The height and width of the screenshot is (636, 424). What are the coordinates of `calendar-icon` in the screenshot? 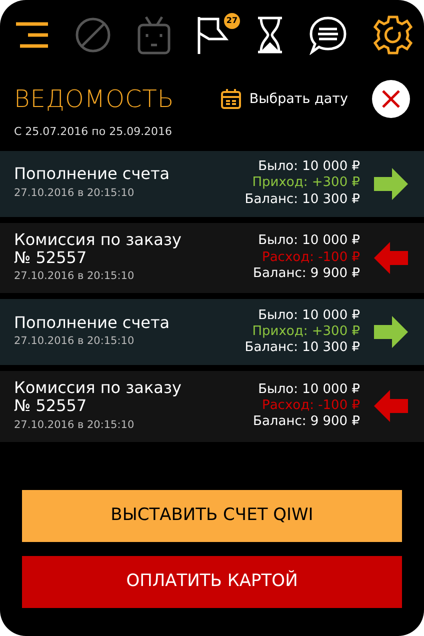 It's located at (231, 99).